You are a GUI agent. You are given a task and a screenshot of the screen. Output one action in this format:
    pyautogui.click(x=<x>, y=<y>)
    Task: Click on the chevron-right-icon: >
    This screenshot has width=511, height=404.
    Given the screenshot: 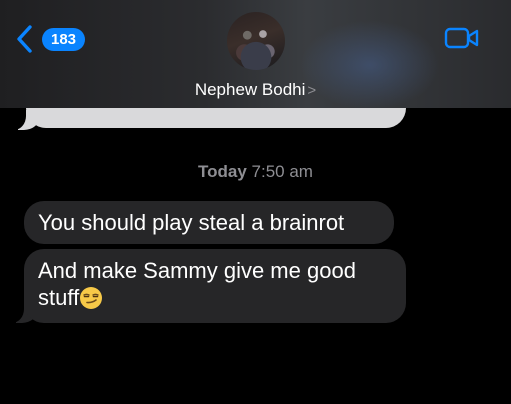 What is the action you would take?
    pyautogui.click(x=312, y=90)
    